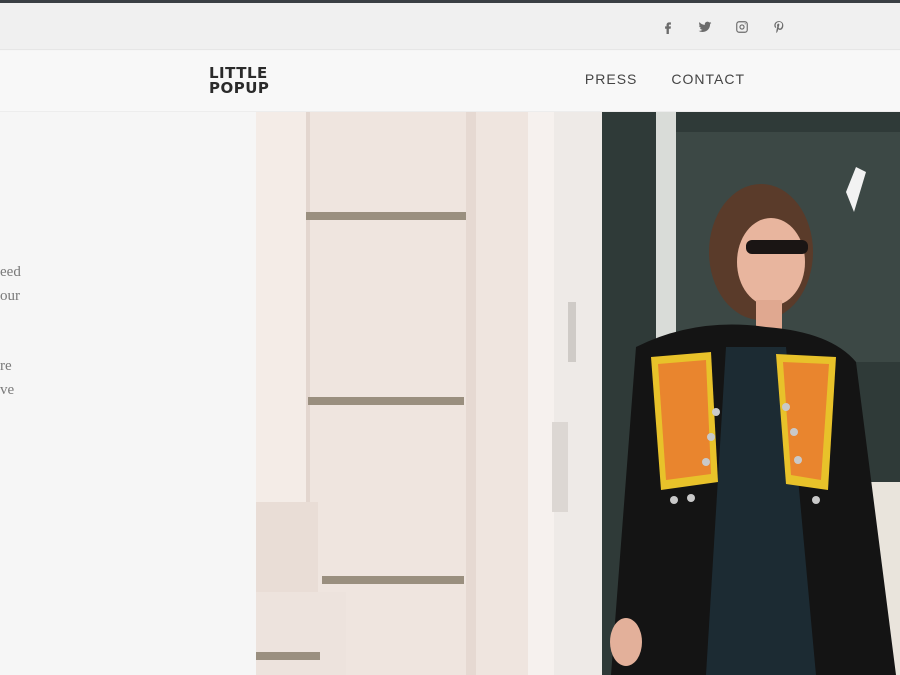 The height and width of the screenshot is (675, 900). I want to click on nav-item-contact: CONTACT, so click(708, 79).